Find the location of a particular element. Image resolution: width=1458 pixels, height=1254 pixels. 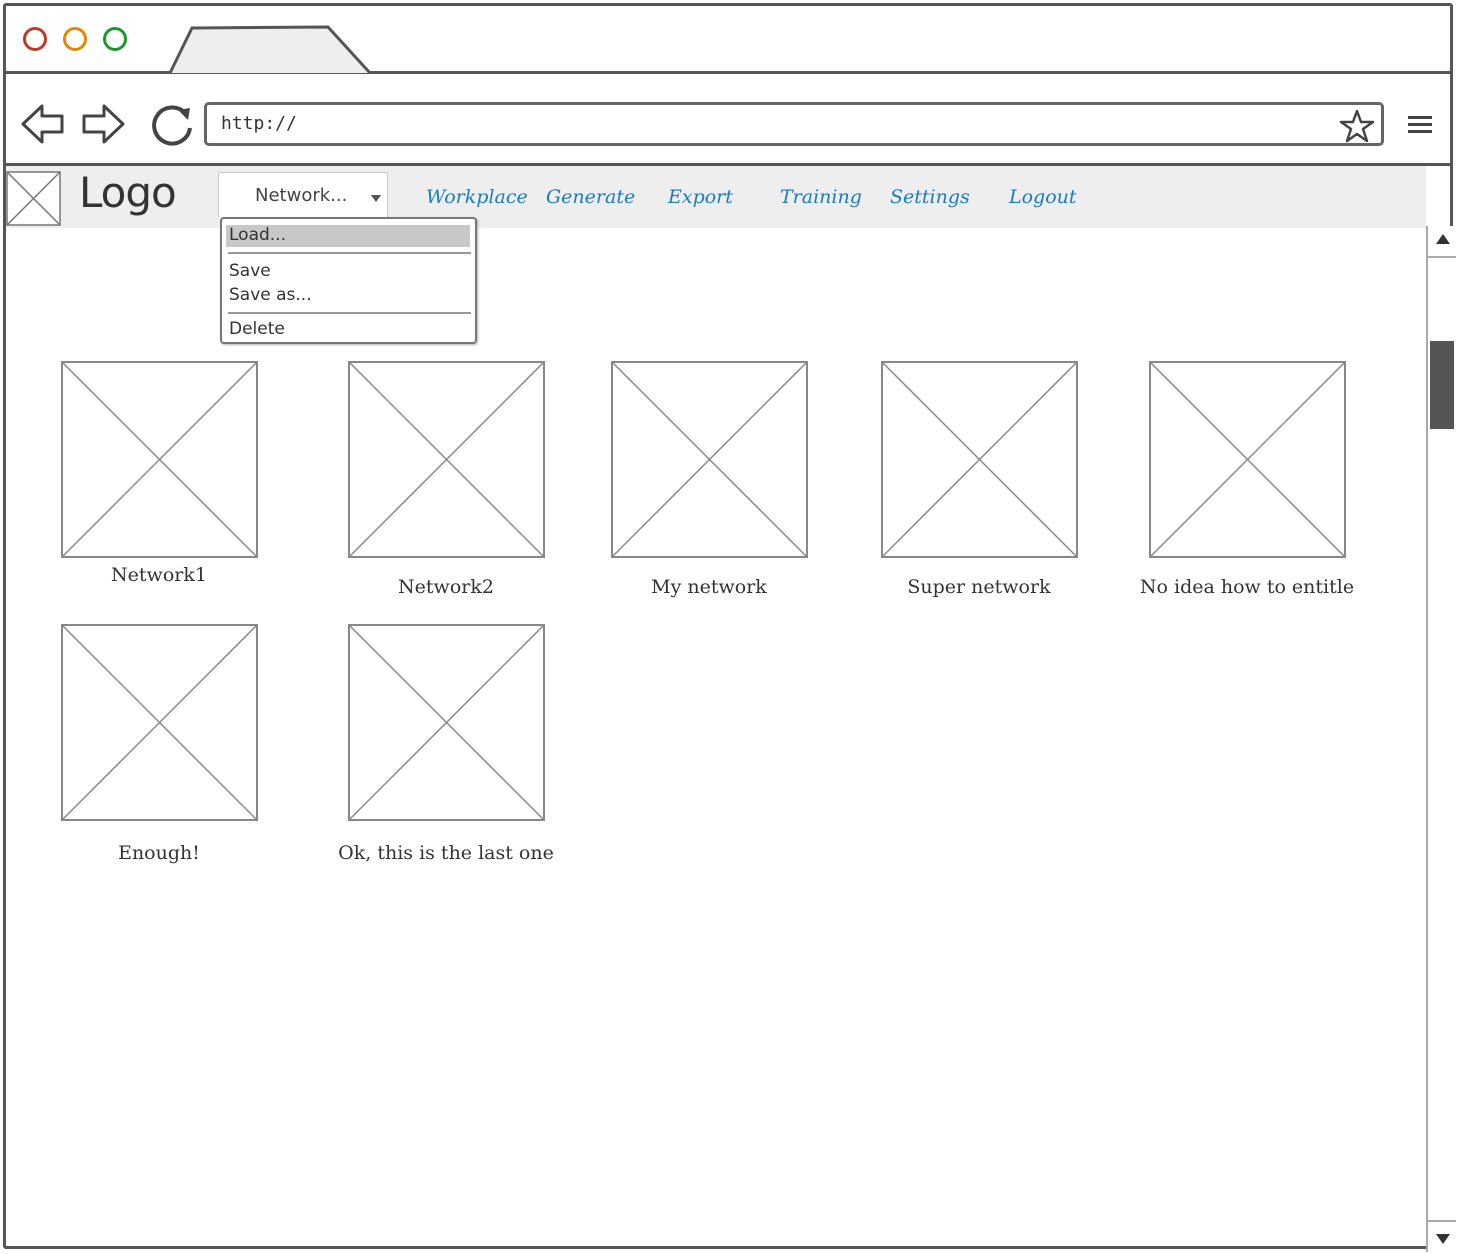

url-text: http:// is located at coordinates (259, 123).